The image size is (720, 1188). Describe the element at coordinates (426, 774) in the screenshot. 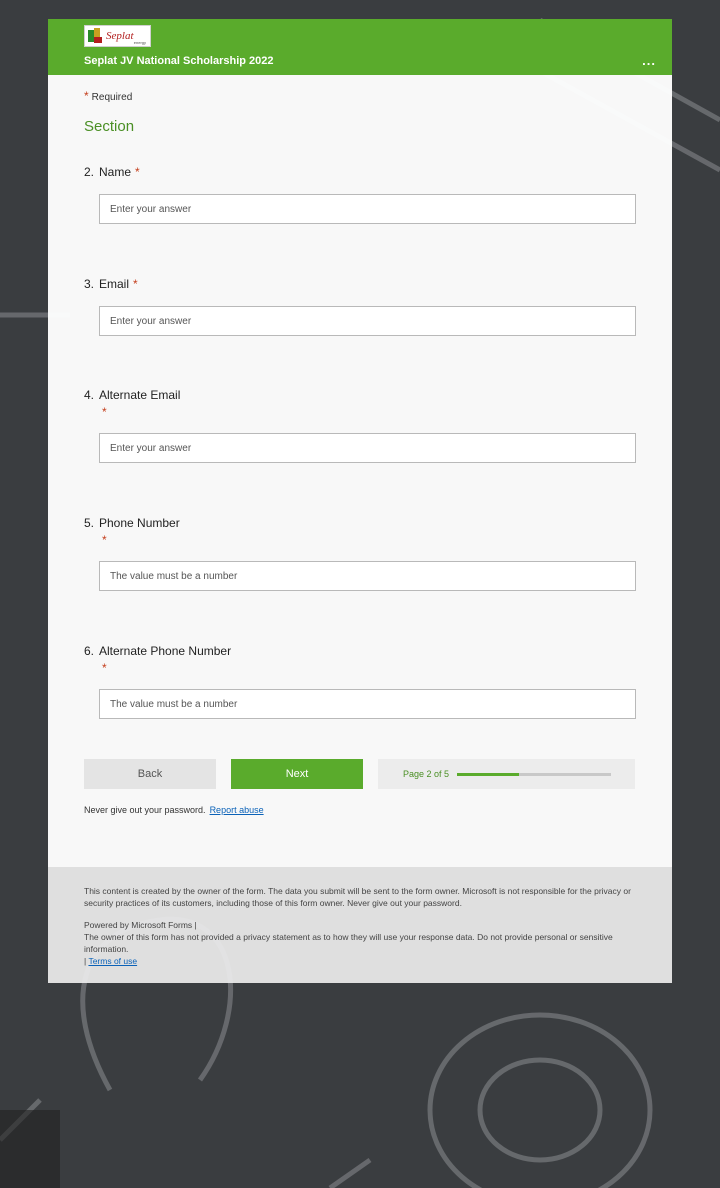

I see `page-indicator: Page 2 of 5` at that location.